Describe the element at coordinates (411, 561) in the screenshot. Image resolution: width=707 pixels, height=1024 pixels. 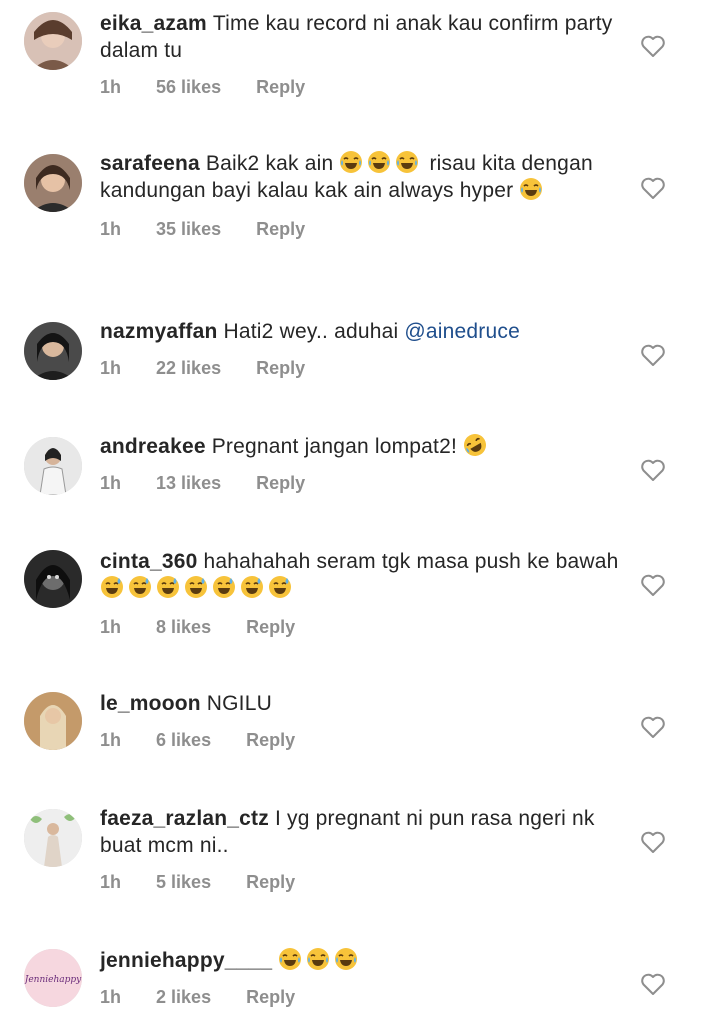
I see `comment-body: hahahahah seram tgk masa push ke bawah` at that location.